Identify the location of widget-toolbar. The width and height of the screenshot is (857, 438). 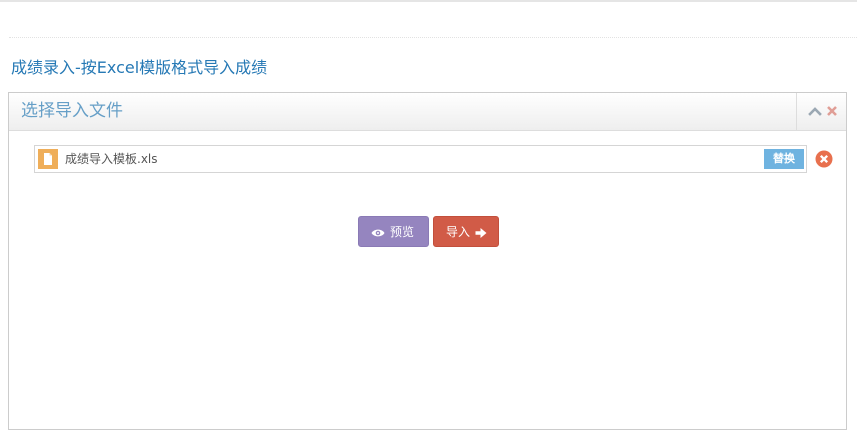
(821, 111).